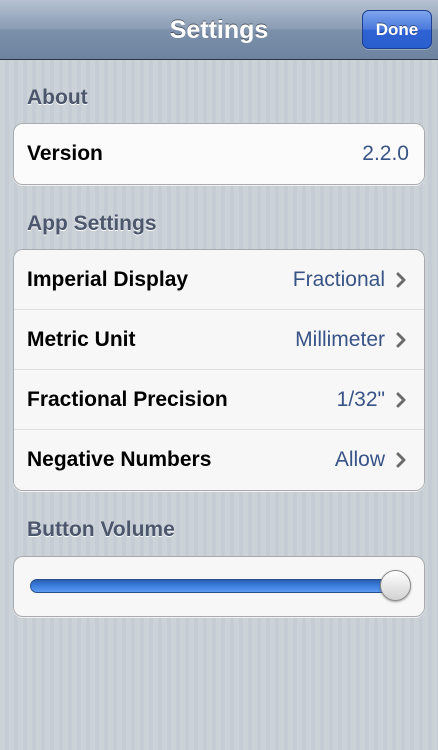 The image size is (438, 750). Describe the element at coordinates (385, 153) in the screenshot. I see `version-value: 2.2.0` at that location.